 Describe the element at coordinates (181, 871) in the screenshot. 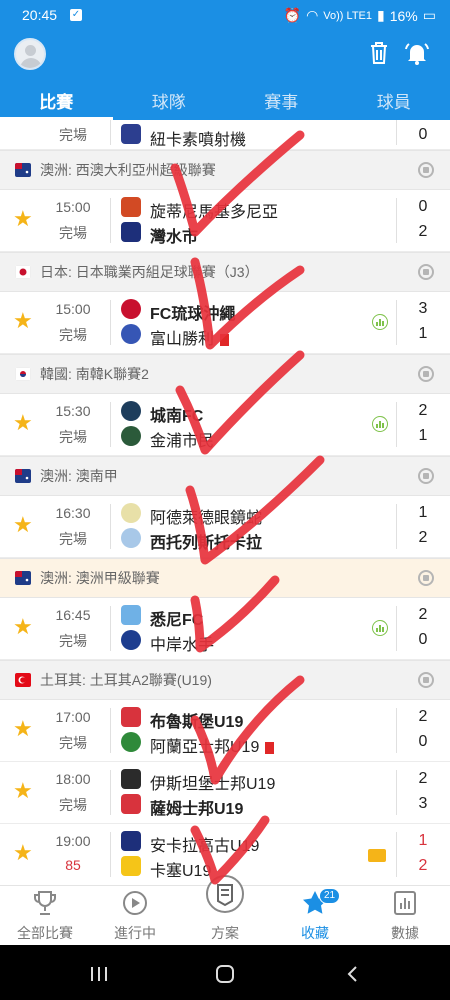

I see `away-team: 卡塞U19` at that location.